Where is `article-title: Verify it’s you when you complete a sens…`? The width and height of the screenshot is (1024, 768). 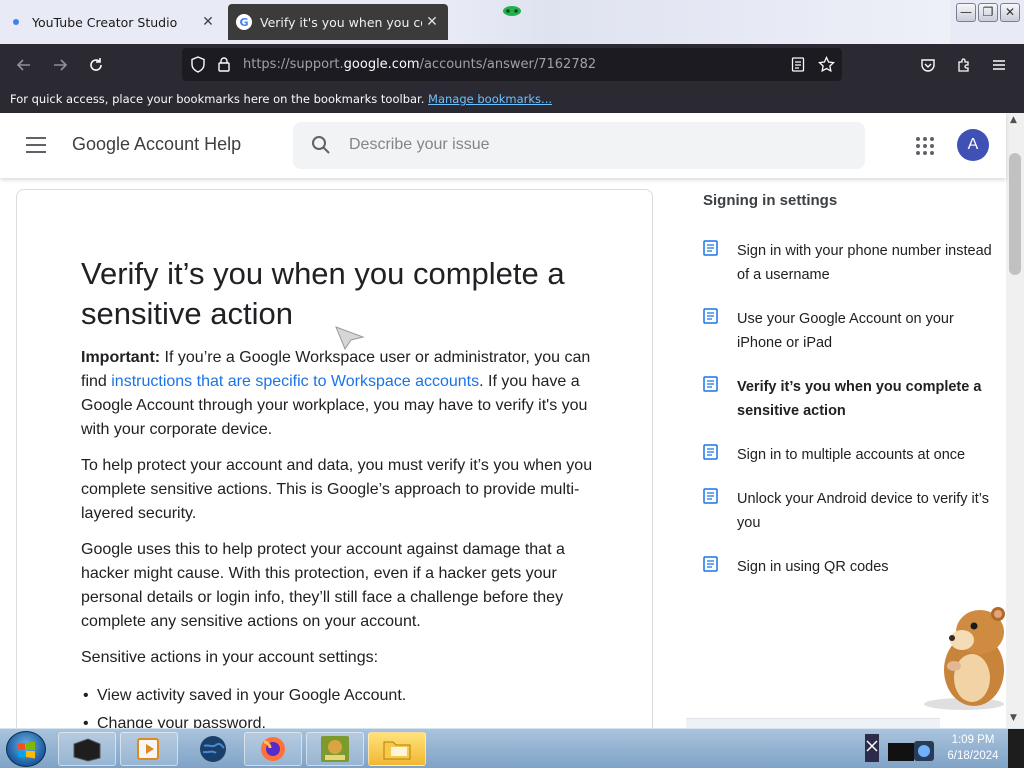 article-title: Verify it’s you when you complete a sens… is located at coordinates (323, 293).